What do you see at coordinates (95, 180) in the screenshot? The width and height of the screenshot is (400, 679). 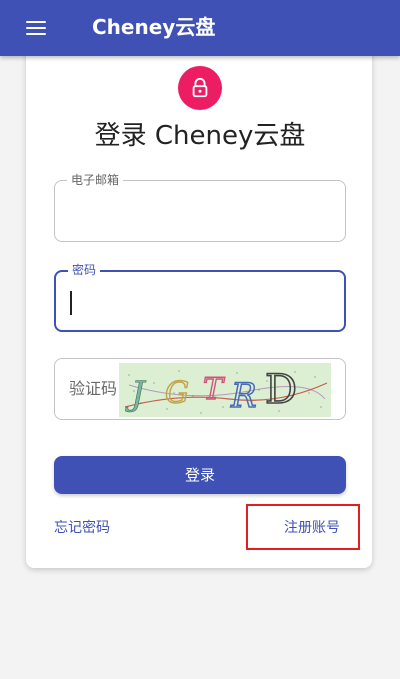 I see `email-label: 电子邮箱` at bounding box center [95, 180].